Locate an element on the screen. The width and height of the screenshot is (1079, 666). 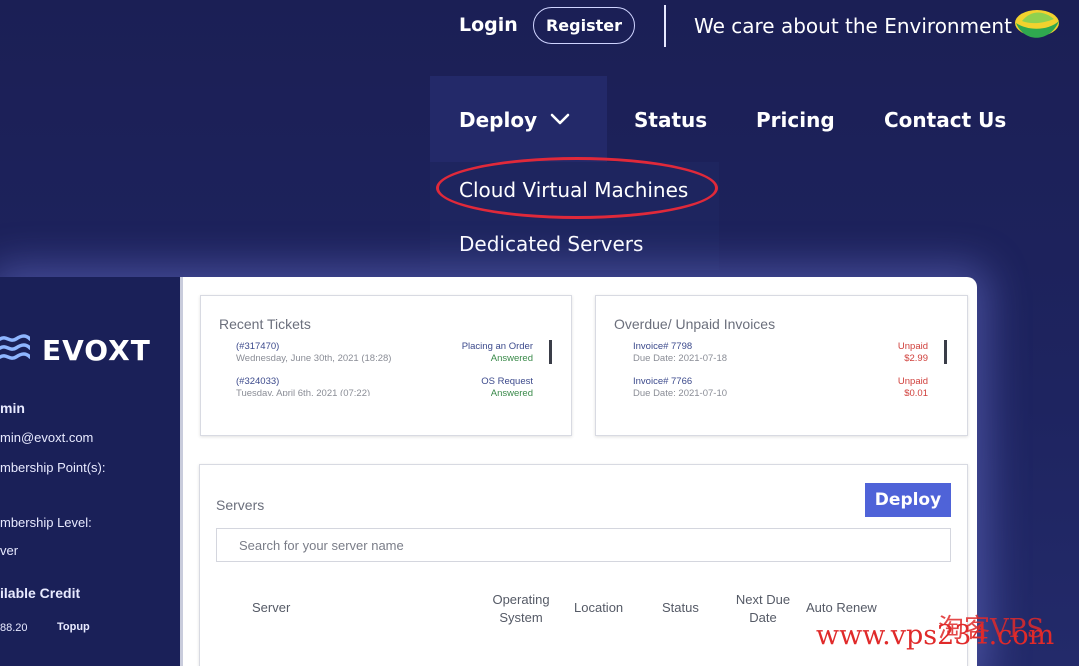
environment-tagline: We care about the Environment is located at coordinates (853, 26).